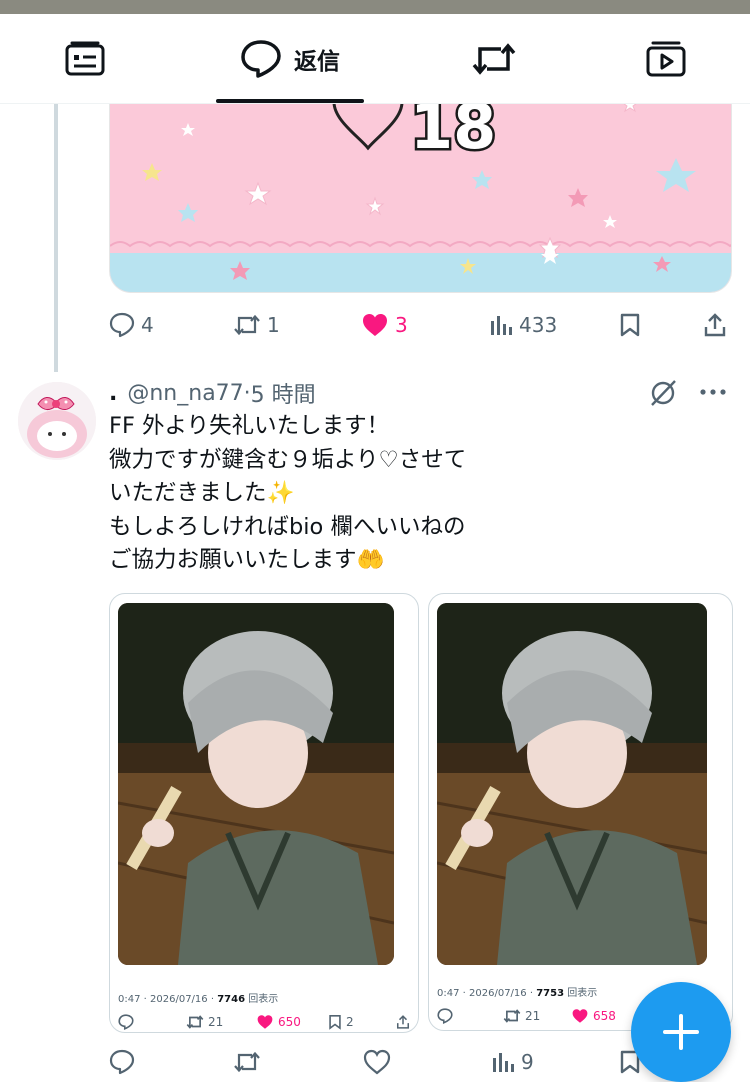  I want to click on card-views: 7753, so click(550, 993).